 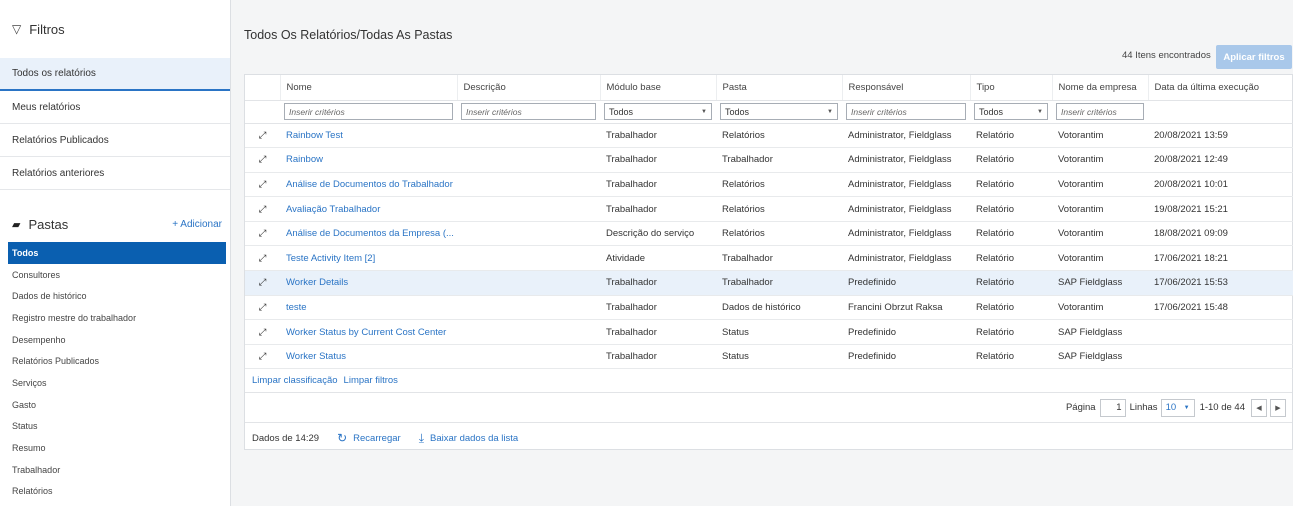 What do you see at coordinates (368, 185) in the screenshot?
I see `report-name-link: Análise de Documentos do Trabalhador` at bounding box center [368, 185].